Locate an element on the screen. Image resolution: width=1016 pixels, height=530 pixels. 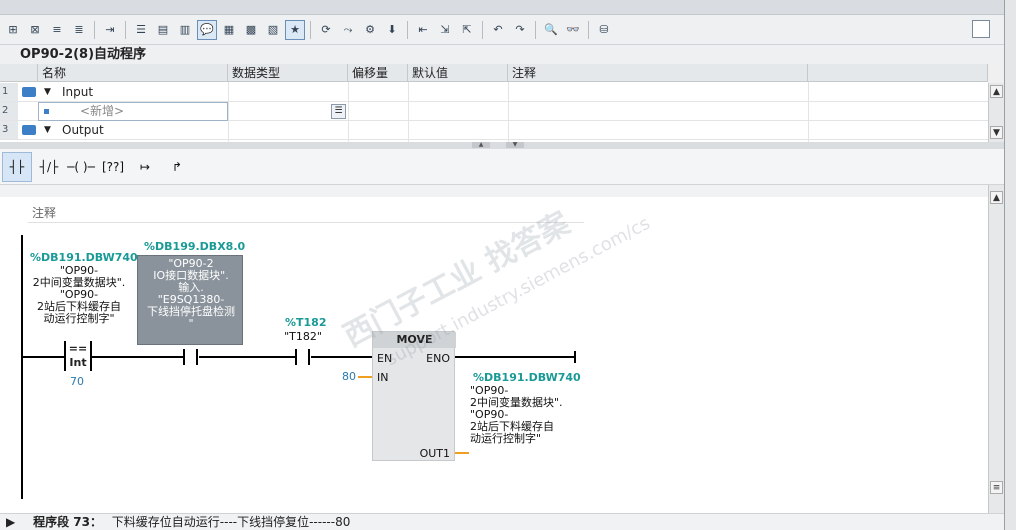
insert-row-icon: ≡ is located at coordinates (57, 30).